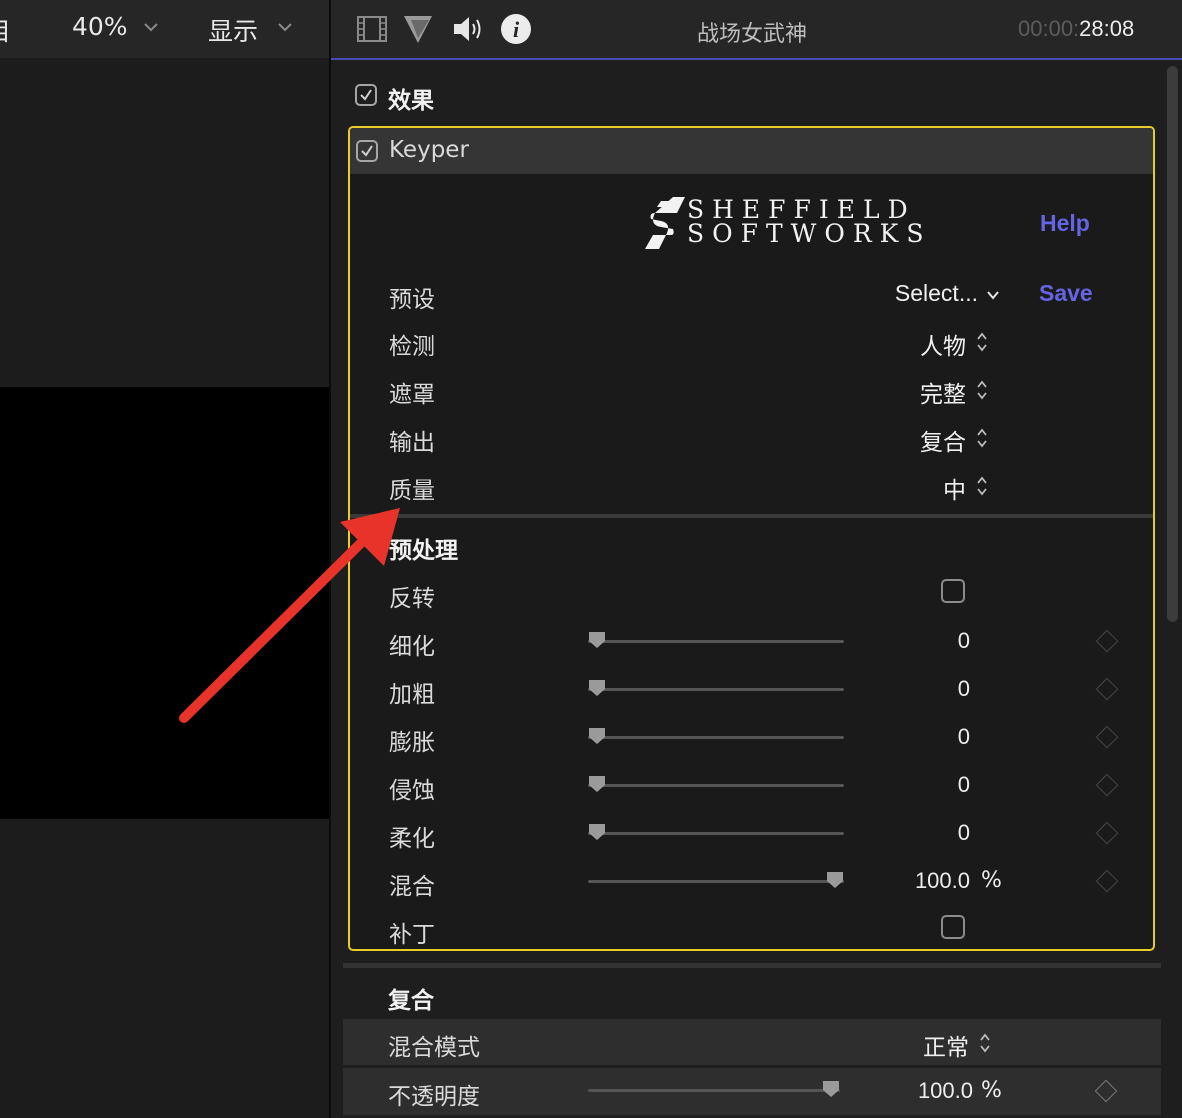 The width and height of the screenshot is (1182, 1118). Describe the element at coordinates (751, 151) in the screenshot. I see `keyper-header: Keyper` at that location.